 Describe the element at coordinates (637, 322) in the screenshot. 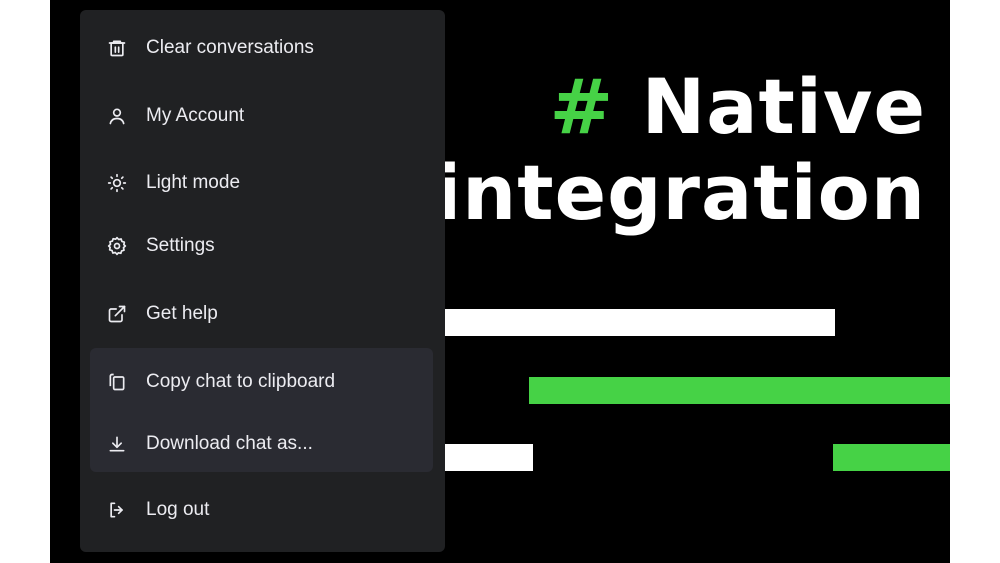

I see `white-bar-top` at that location.